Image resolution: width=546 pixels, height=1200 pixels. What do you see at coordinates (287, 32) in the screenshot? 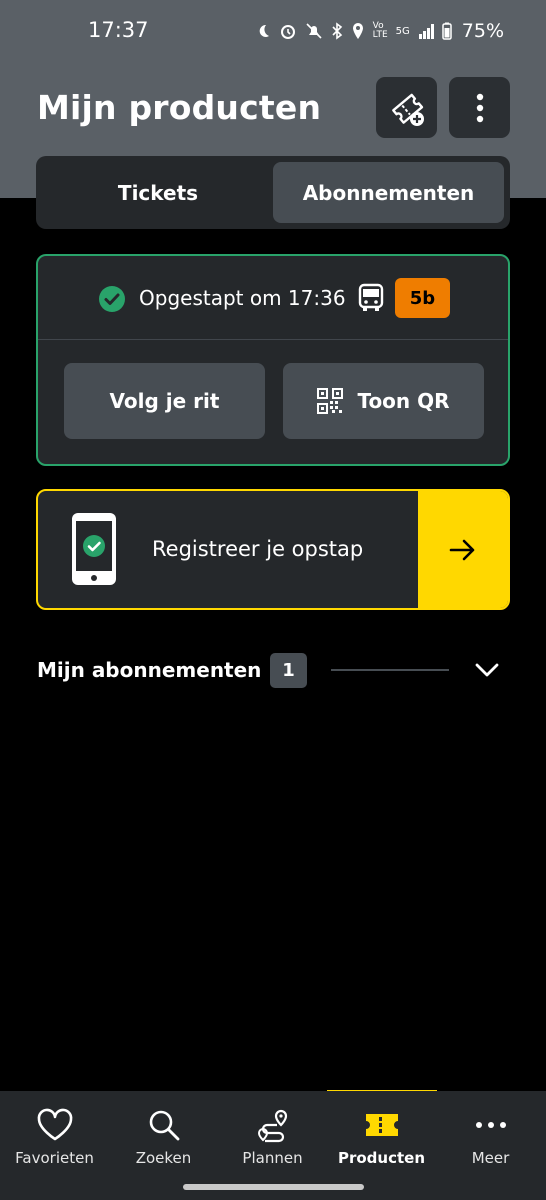
I see `alarm-icon` at bounding box center [287, 32].